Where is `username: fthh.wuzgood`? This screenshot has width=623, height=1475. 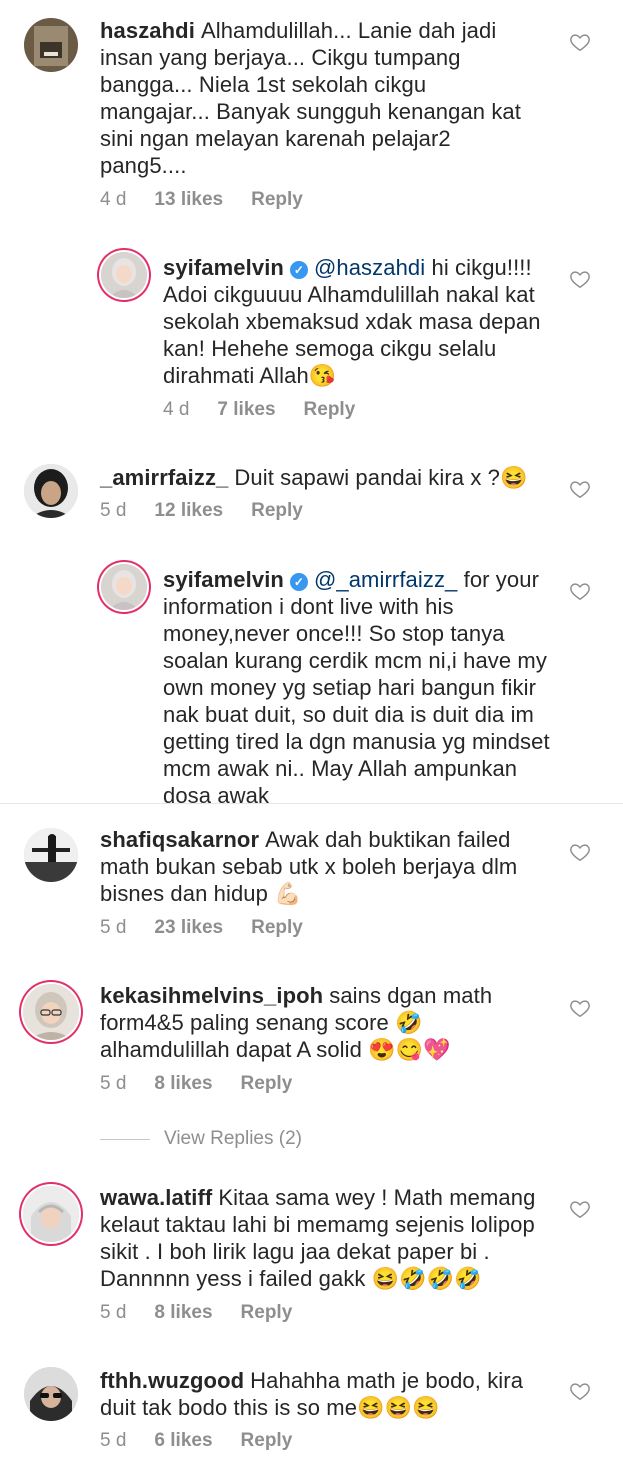
username: fthh.wuzgood is located at coordinates (172, 1380).